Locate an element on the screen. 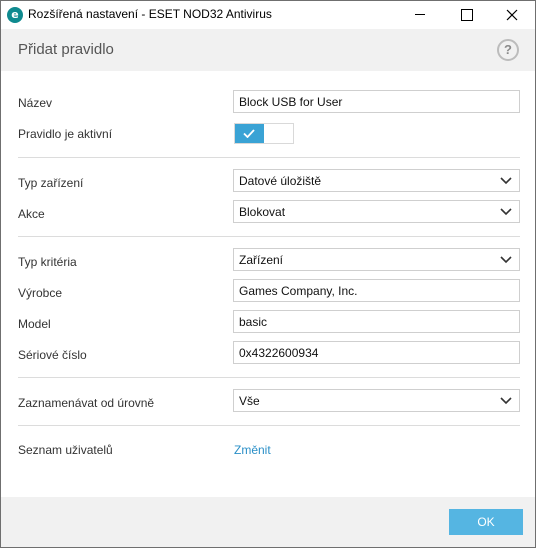 The height and width of the screenshot is (548, 536). close-icon is located at coordinates (512, 15).